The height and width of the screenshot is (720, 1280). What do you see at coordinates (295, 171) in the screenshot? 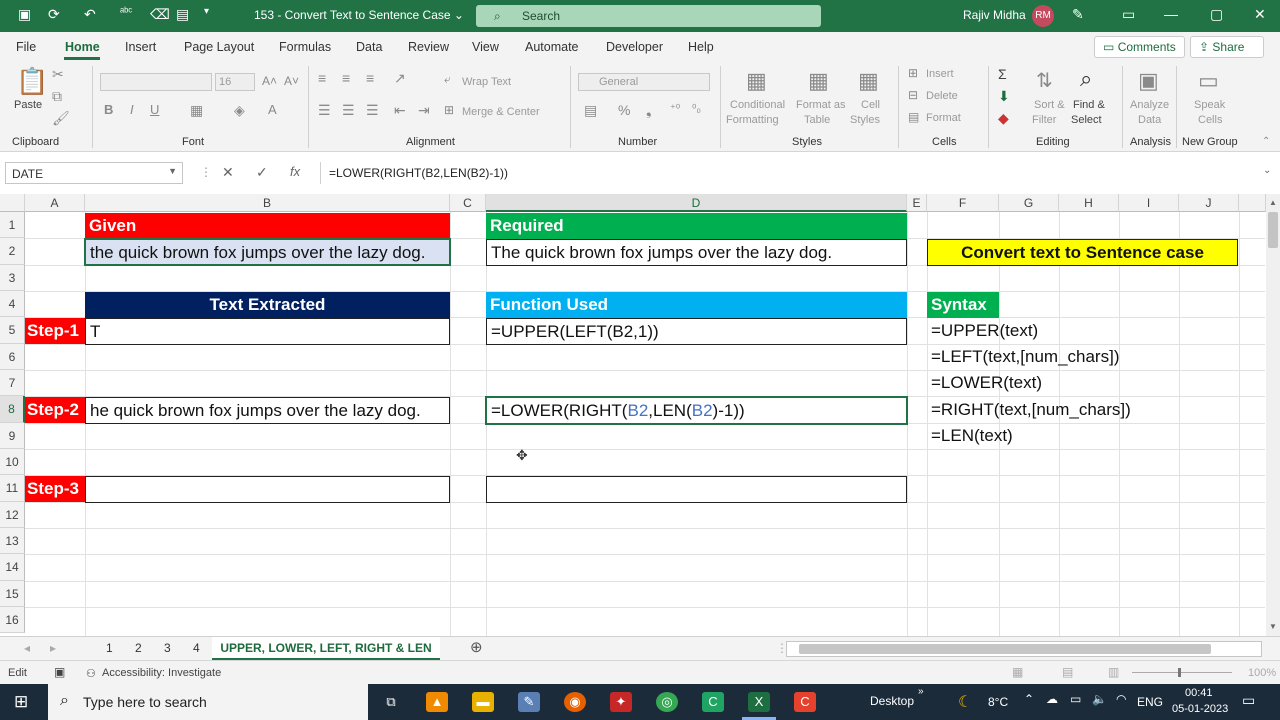
I see `insert-function-icon: fx` at bounding box center [295, 171].